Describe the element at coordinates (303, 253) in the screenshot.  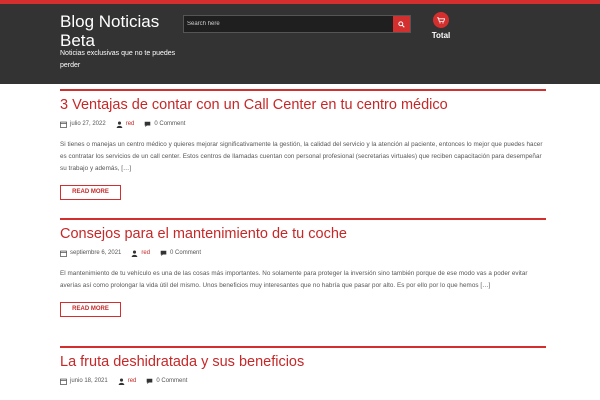
I see `post-meta: septiembre 6, 2021 red 0 Comment` at that location.